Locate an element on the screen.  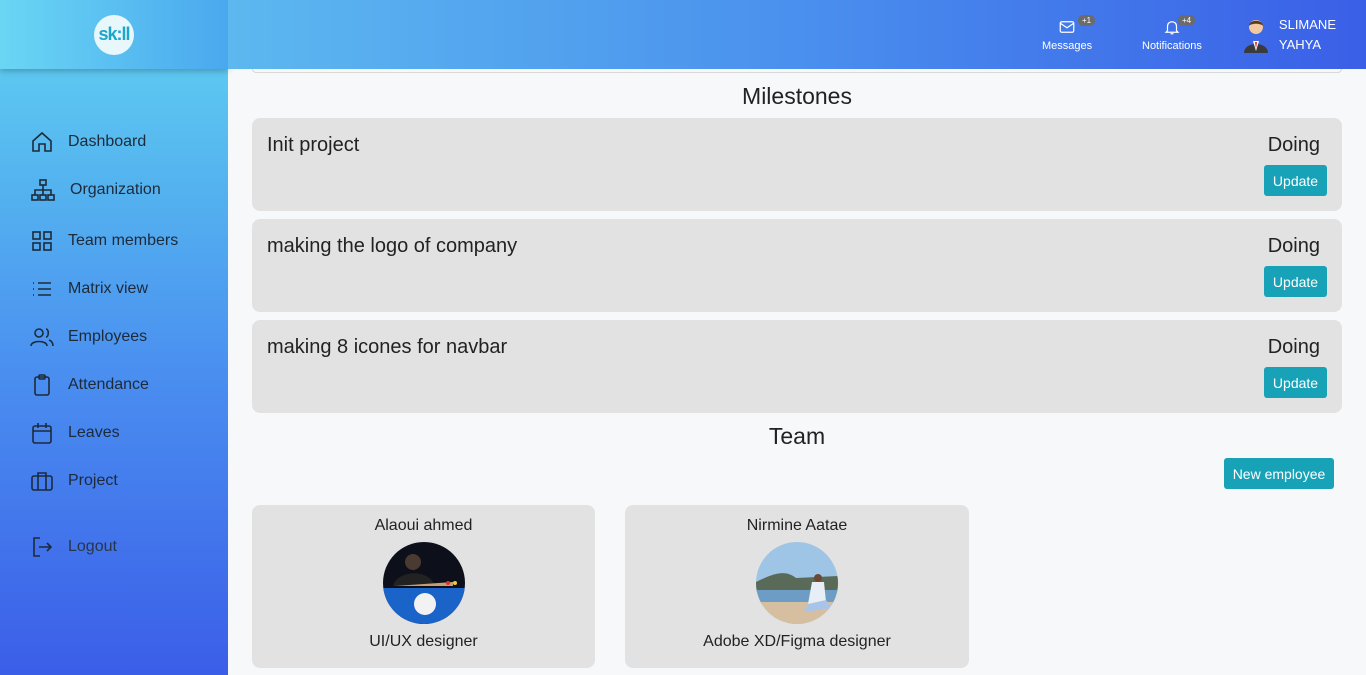
messages-badge: +1 is located at coordinates (1087, 20).